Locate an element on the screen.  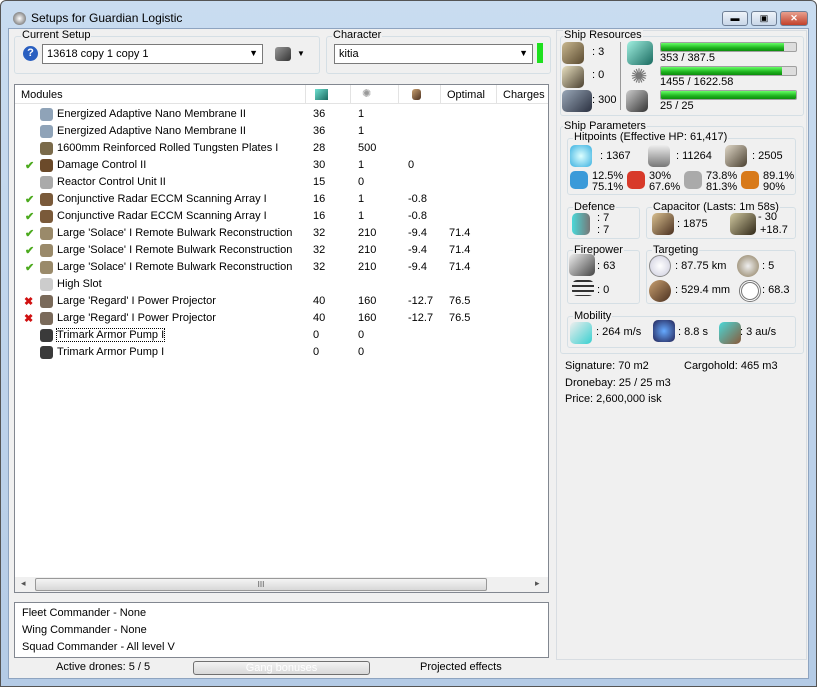
cpu-bar-fill is located at coordinates (722, 47).